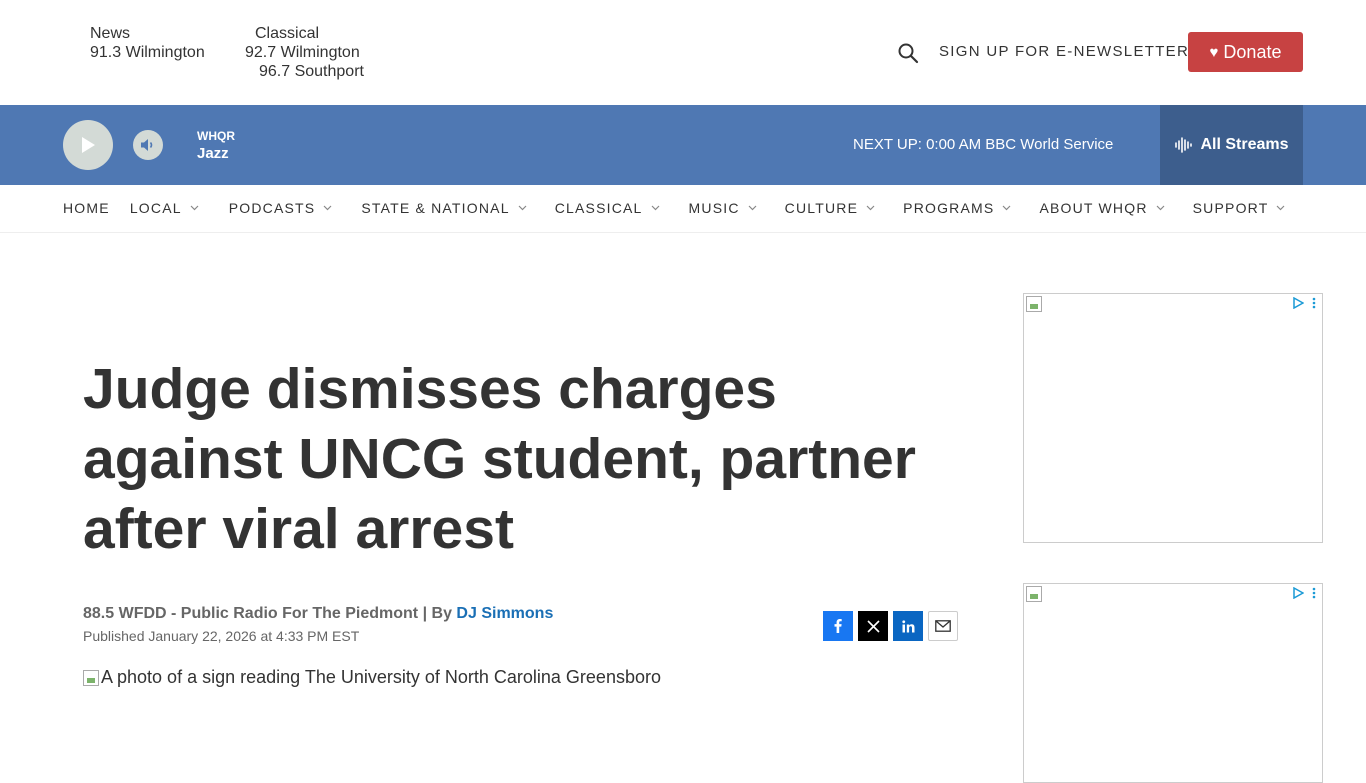 The width and height of the screenshot is (1366, 783). I want to click on station-classical-frequency-1: 92.7 Wilmington, so click(302, 52).